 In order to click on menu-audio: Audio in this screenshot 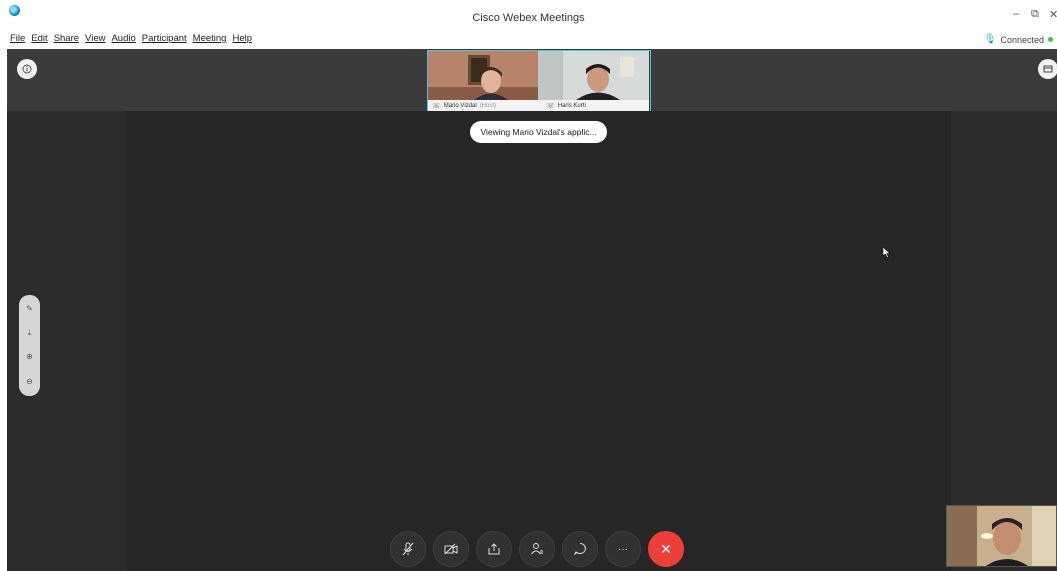, I will do `click(123, 38)`.